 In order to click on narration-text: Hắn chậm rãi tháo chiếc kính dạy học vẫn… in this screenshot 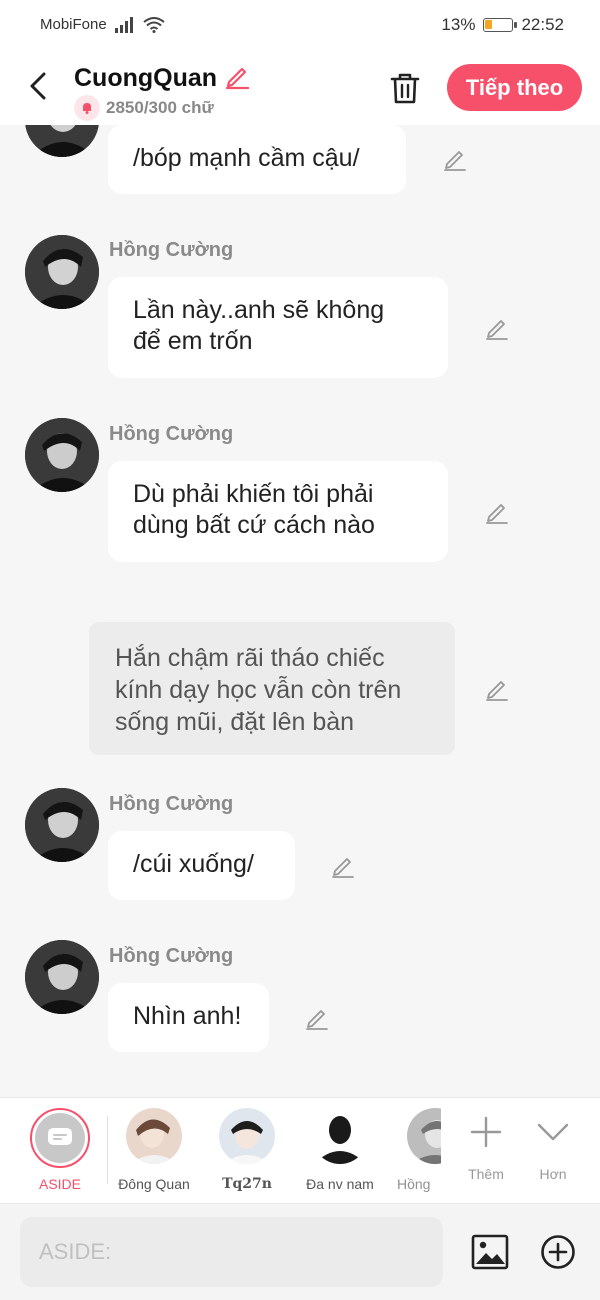, I will do `click(258, 690)`.